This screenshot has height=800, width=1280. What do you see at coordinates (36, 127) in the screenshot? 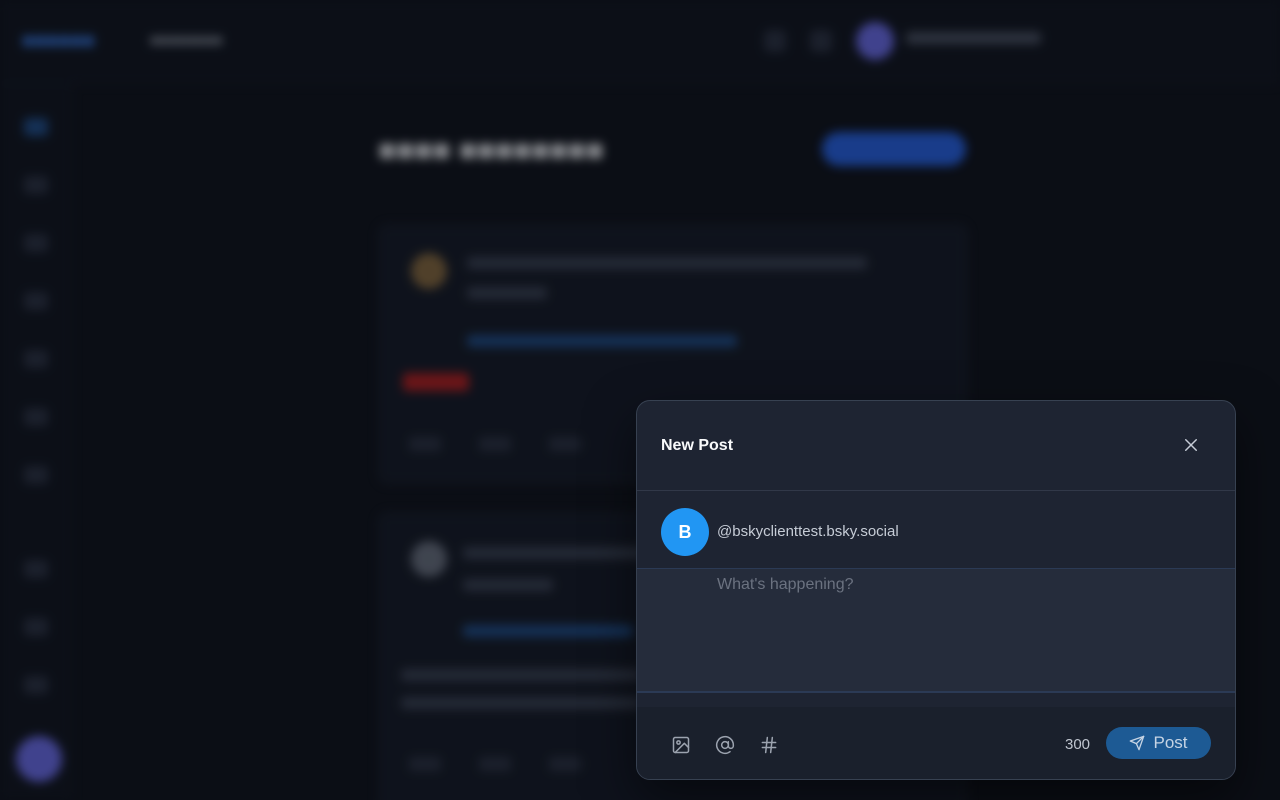
I see `sidebar-item-home` at bounding box center [36, 127].